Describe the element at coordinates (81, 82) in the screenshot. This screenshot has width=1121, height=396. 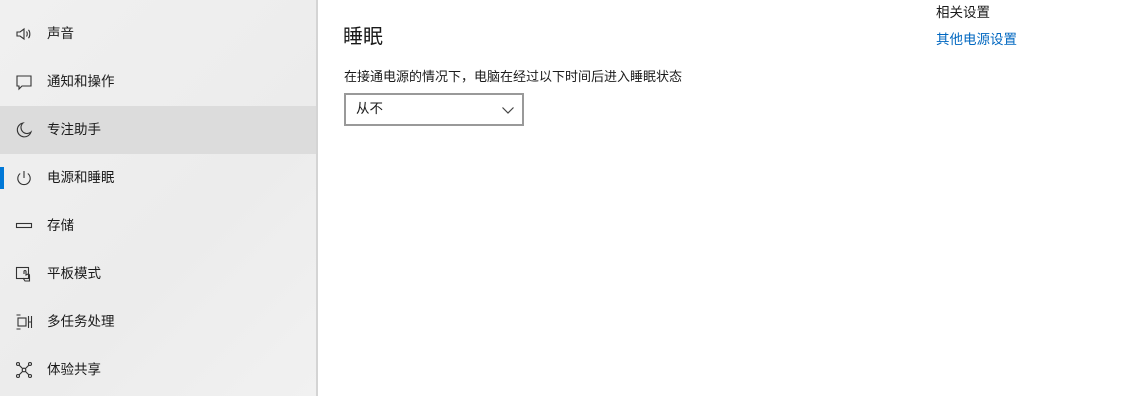
I see `sidebar-item-label: 通知和操作` at that location.